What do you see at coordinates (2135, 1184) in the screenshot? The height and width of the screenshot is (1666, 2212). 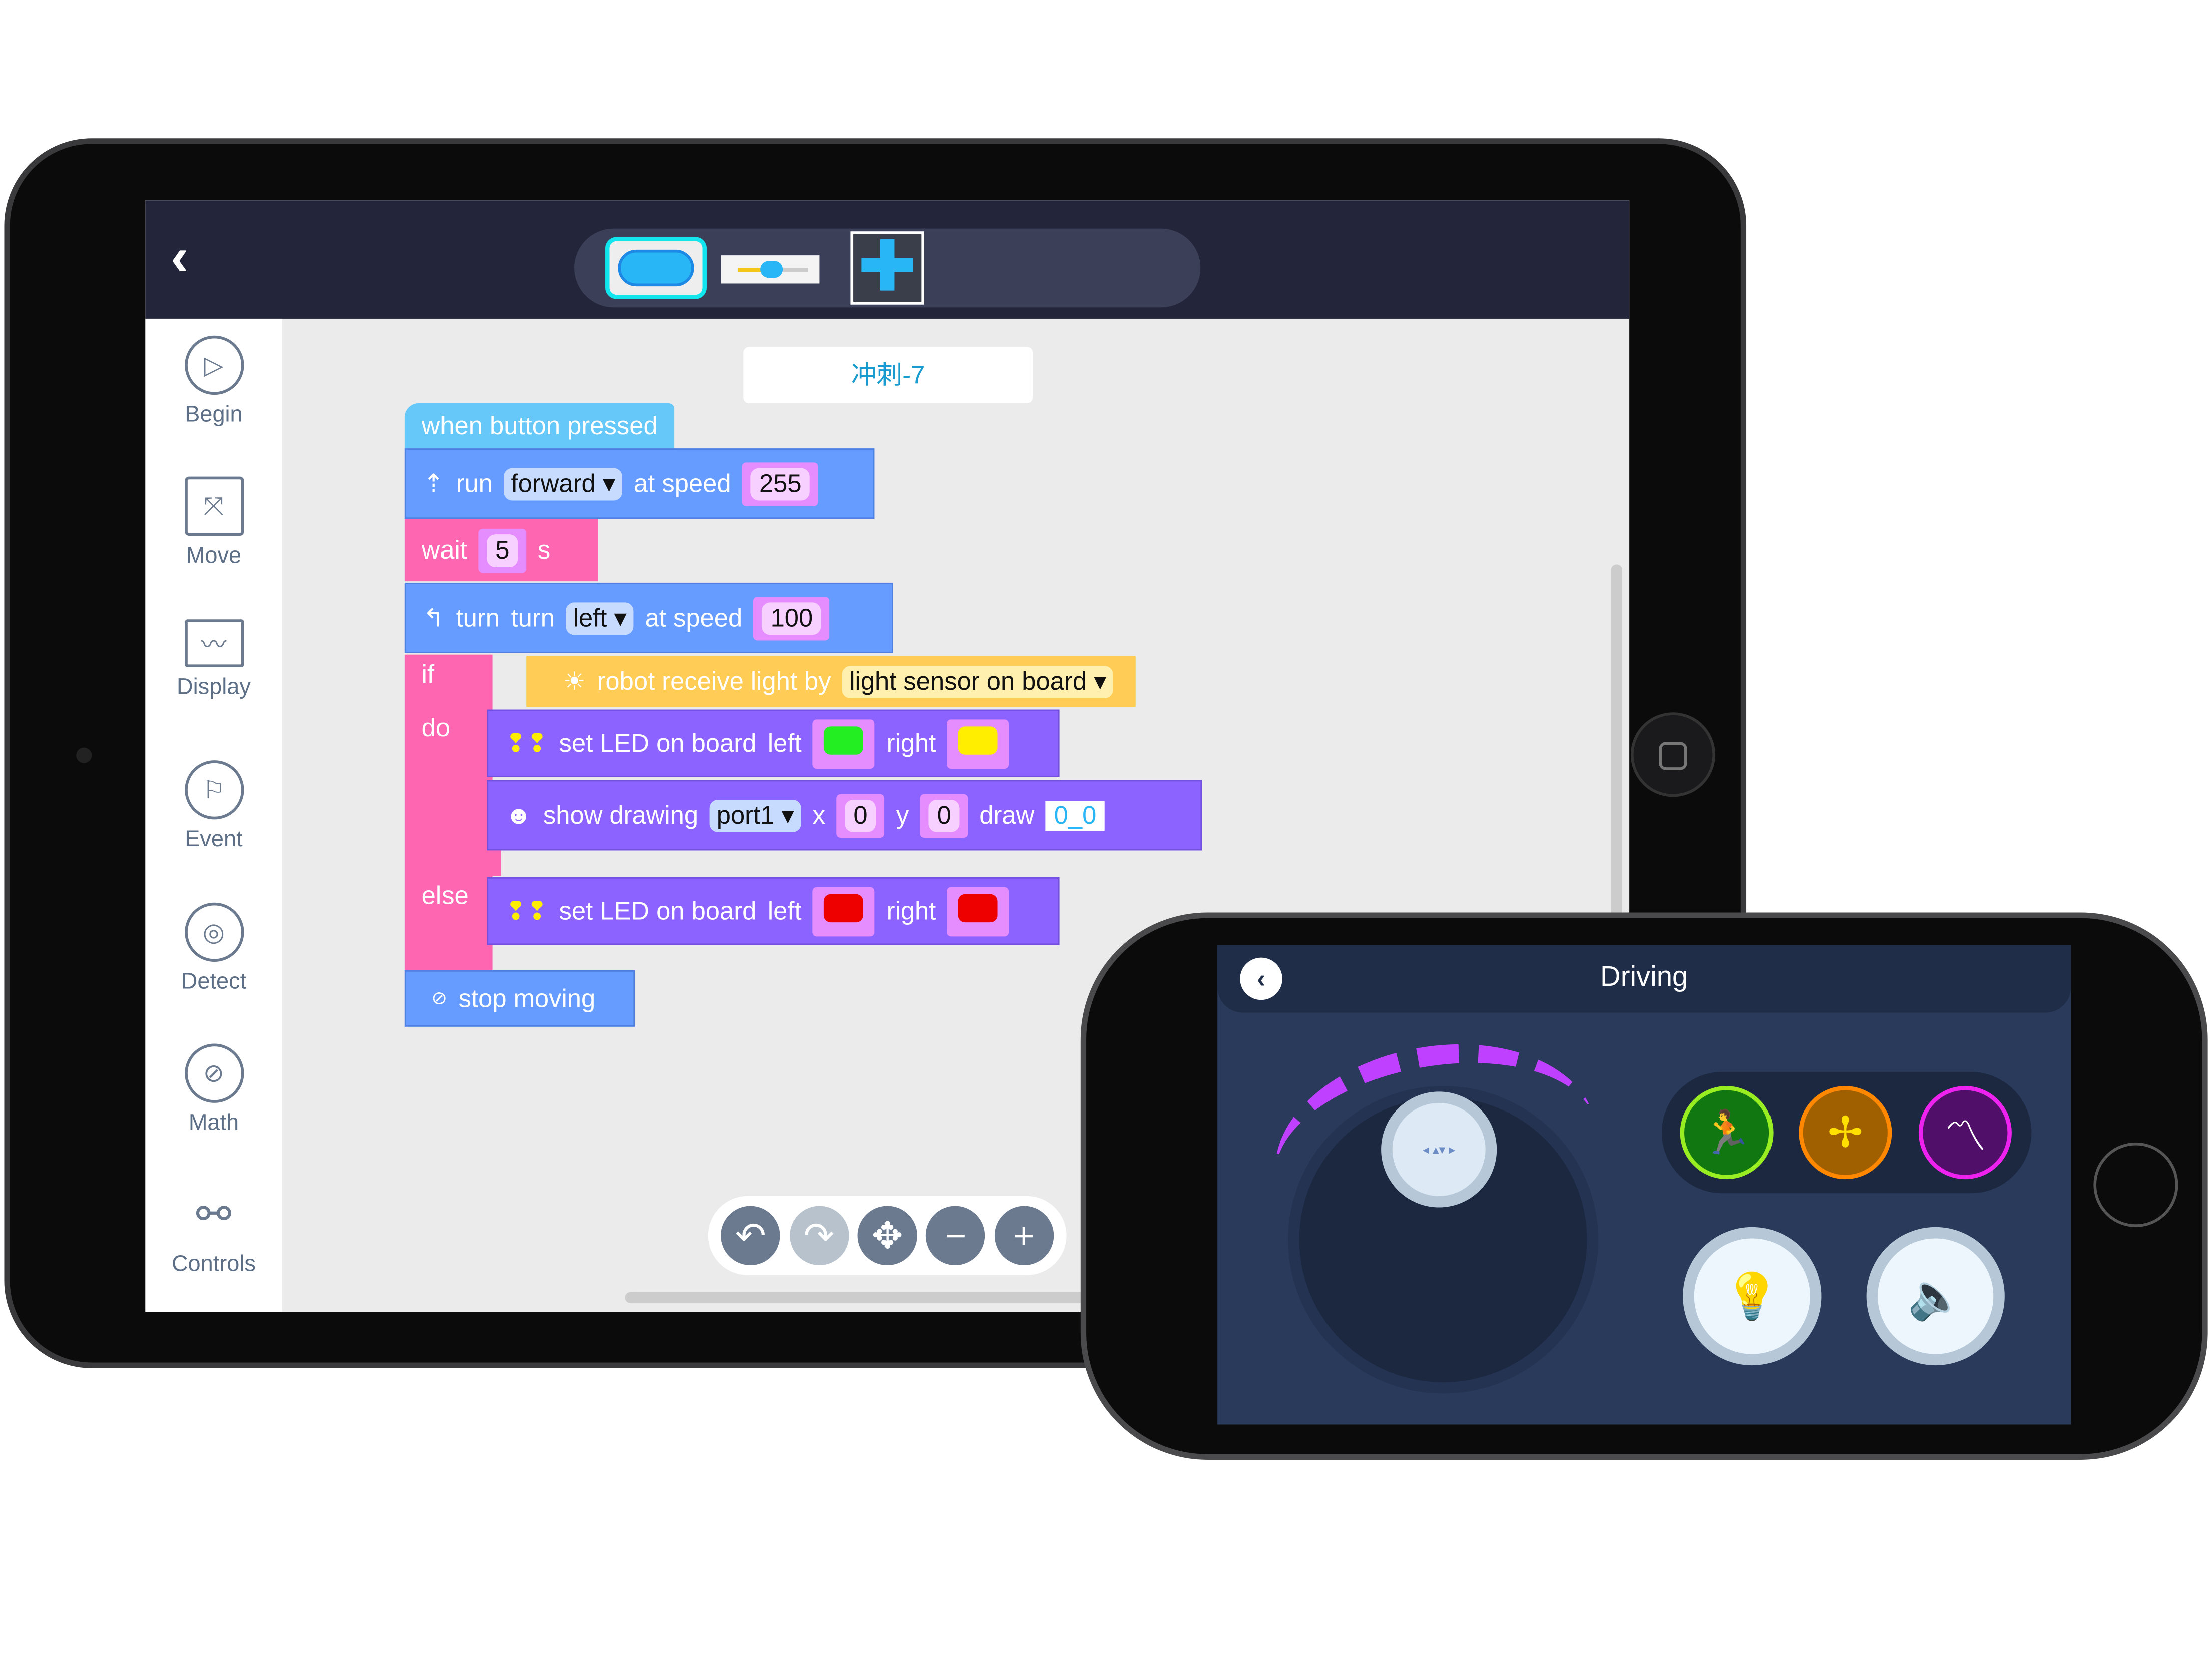 I see `phone-home-button` at bounding box center [2135, 1184].